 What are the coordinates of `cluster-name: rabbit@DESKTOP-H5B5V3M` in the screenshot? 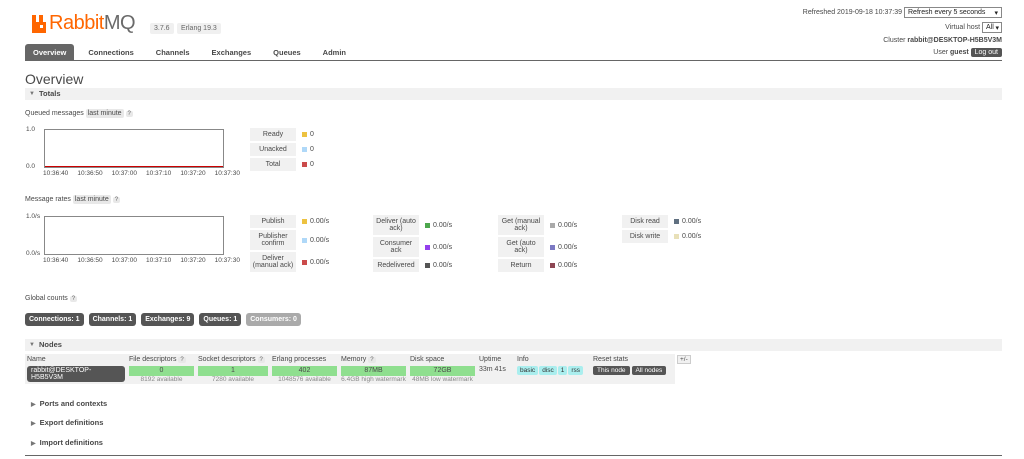 It's located at (954, 40).